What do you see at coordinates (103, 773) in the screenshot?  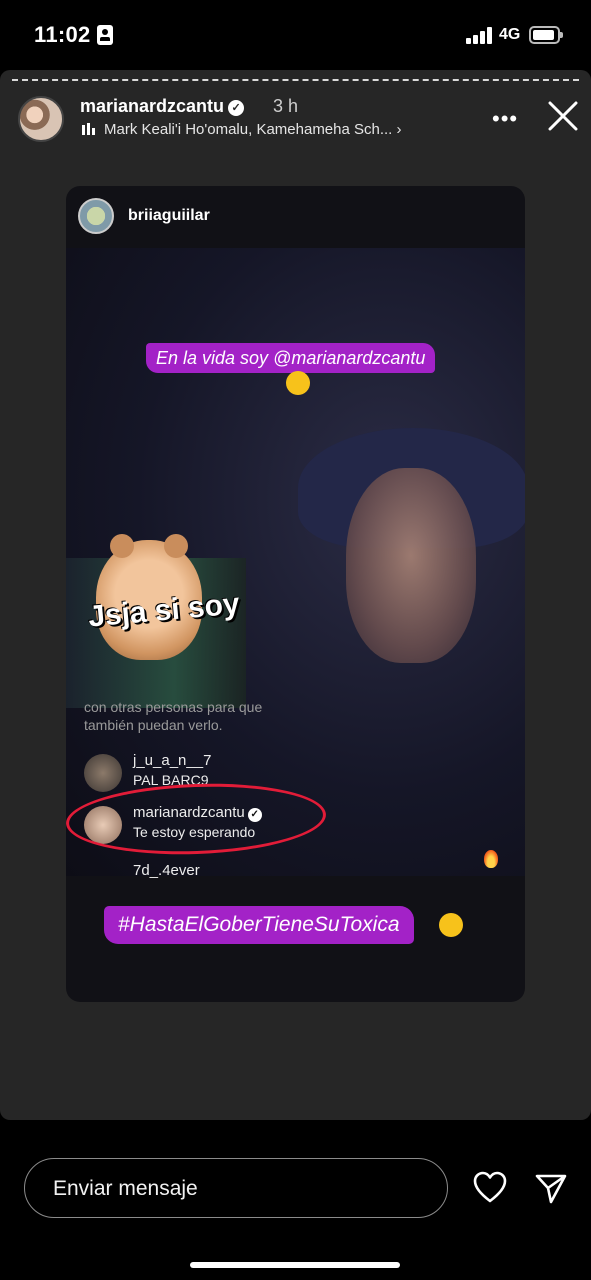 I see `comment-avatar` at bounding box center [103, 773].